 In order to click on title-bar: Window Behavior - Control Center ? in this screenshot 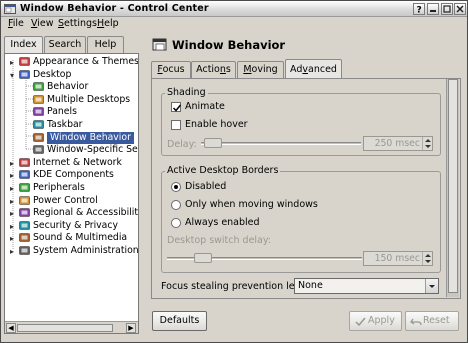, I will do `click(234, 9)`.